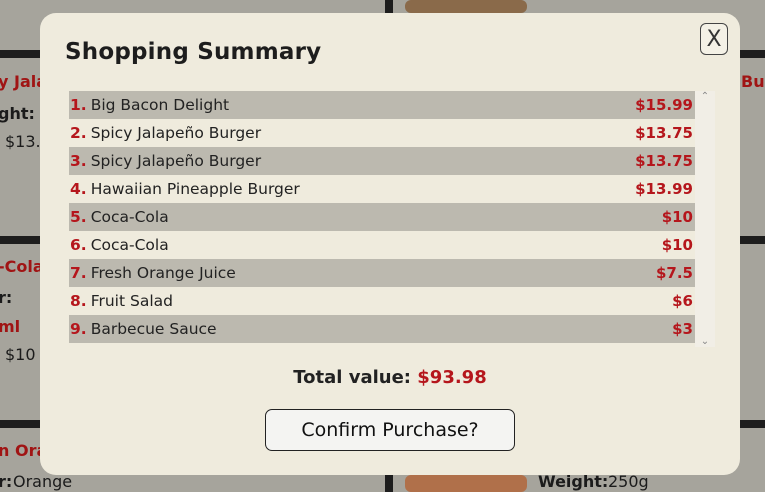 The width and height of the screenshot is (765, 492). I want to click on item-label: 1. Big Bacon Delight, so click(149, 105).